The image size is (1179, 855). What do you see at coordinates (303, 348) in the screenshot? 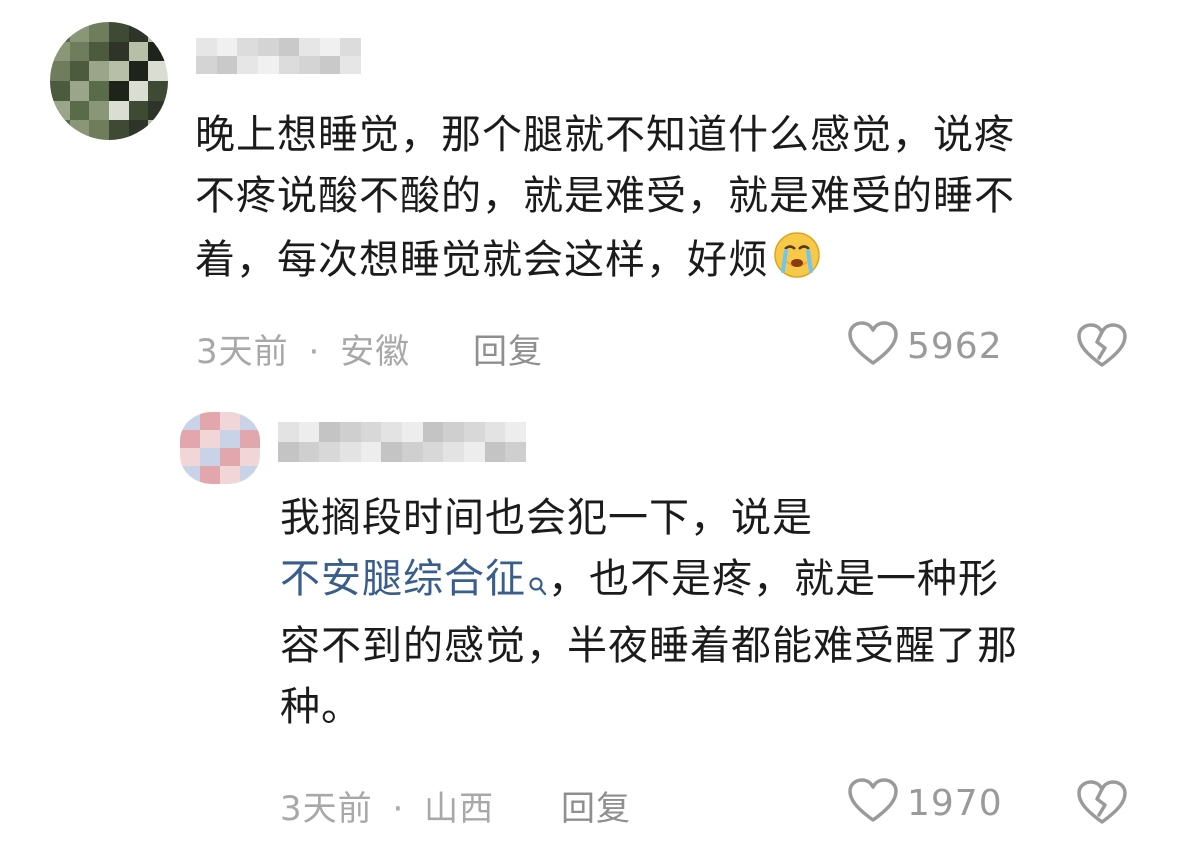
I see `comment-meta: 3天前 · 安徽` at bounding box center [303, 348].